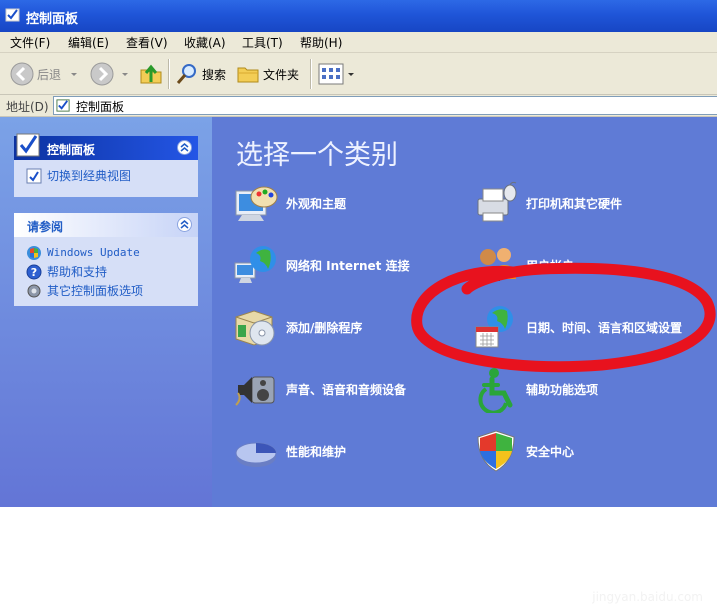  I want to click on forward-button, so click(110, 74).